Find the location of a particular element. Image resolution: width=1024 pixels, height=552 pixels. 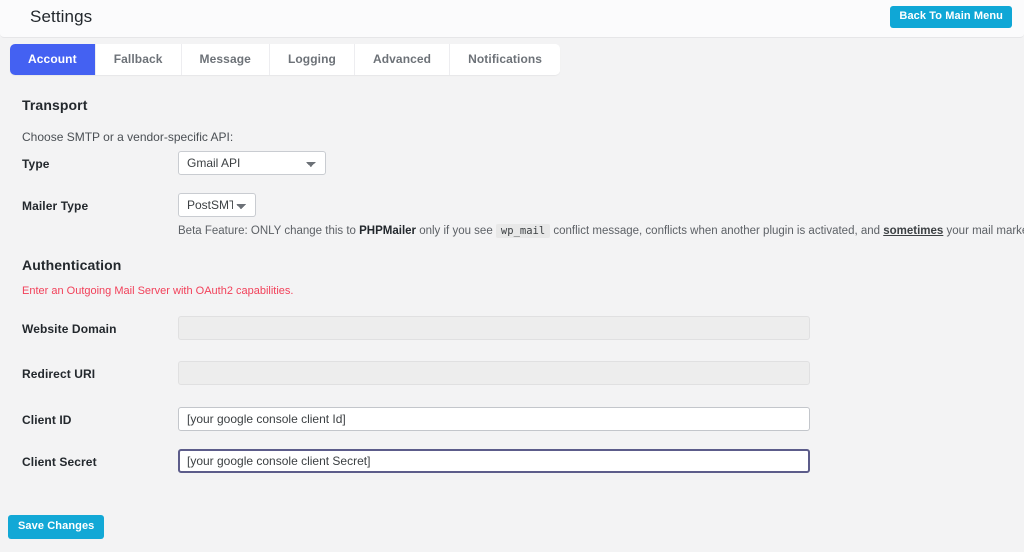

website-domain-input is located at coordinates (494, 328).